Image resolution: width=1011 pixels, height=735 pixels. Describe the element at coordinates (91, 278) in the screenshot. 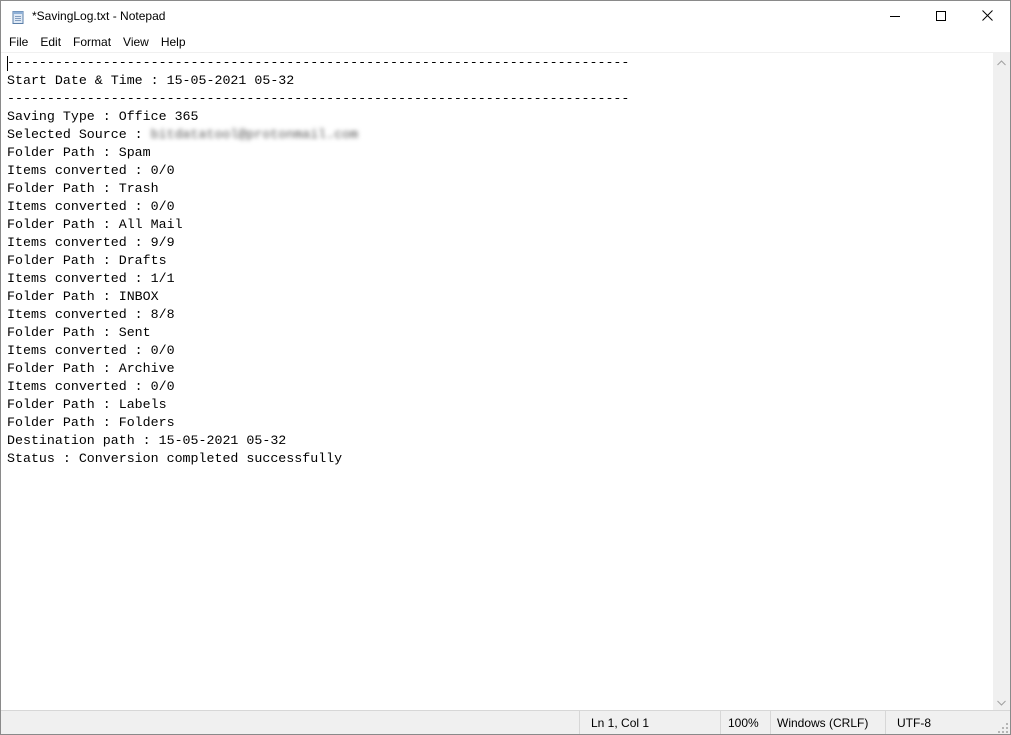

I see `text-line: Items converted : 1/1` at that location.